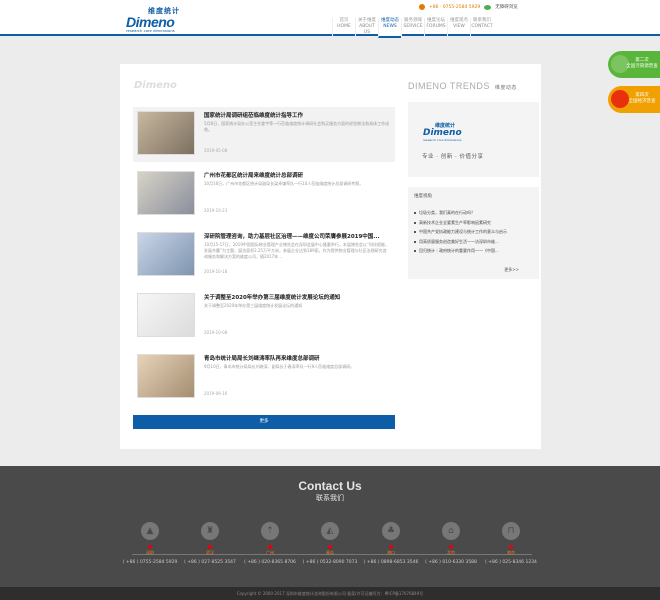 The height and width of the screenshot is (600, 660). I want to click on city-nanjing: ⊓ 南京 ( +86 ) 025-8346 1234, so click(511, 543).